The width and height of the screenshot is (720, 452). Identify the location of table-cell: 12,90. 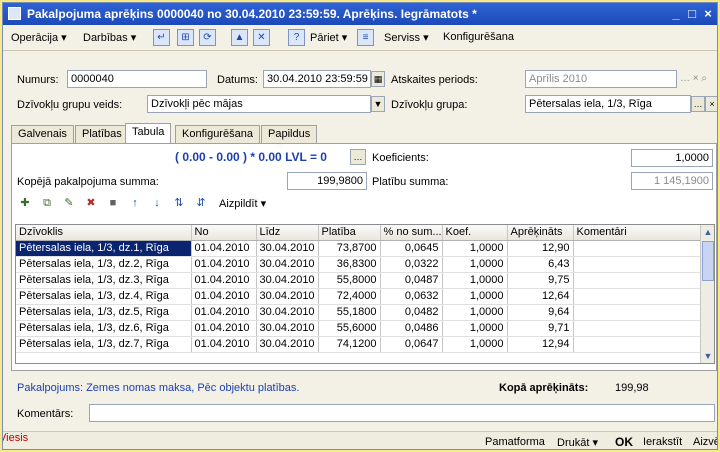
(540, 248).